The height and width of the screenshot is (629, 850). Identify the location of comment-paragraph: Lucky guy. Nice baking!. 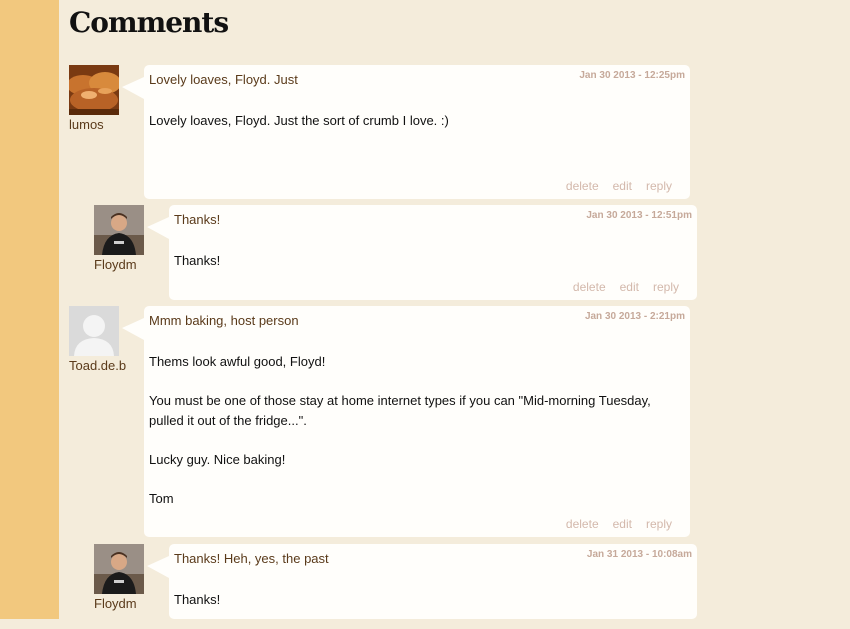
(217, 459).